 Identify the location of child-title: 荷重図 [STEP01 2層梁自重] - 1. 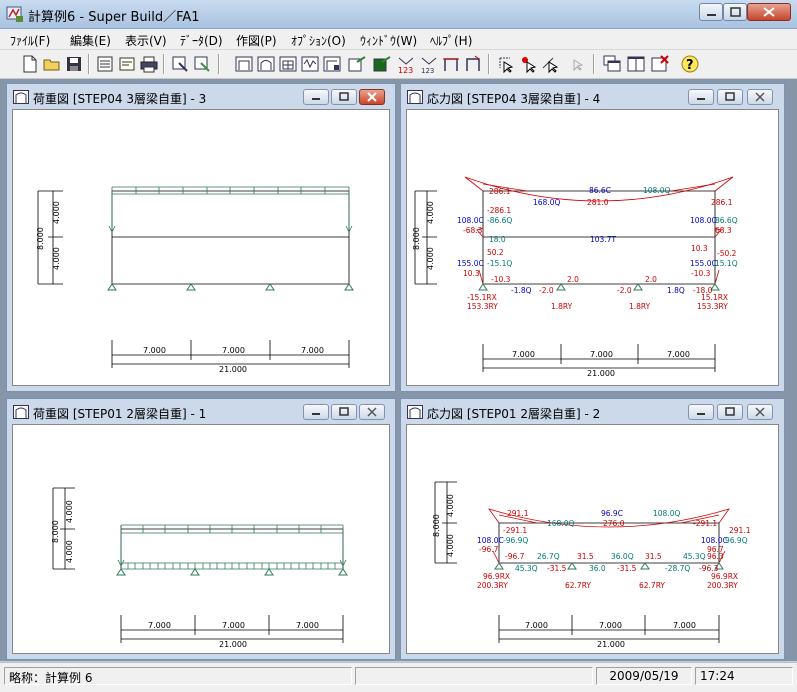
(120, 414).